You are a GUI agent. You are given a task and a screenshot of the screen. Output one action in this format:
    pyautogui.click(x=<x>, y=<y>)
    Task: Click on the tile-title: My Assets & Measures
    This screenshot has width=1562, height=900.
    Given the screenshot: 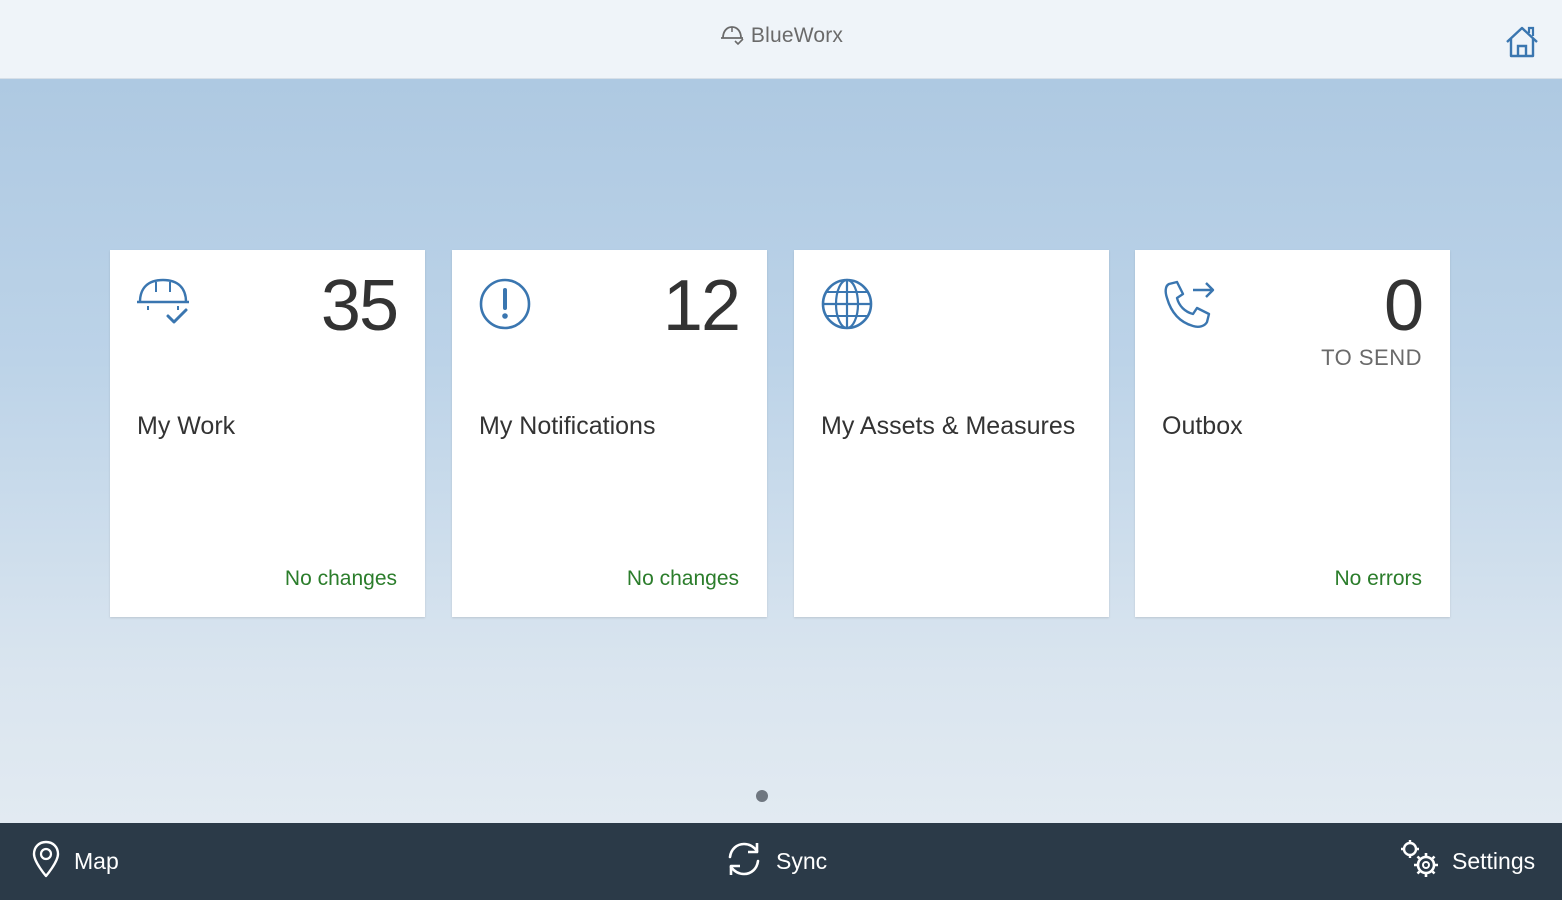 What is the action you would take?
    pyautogui.click(x=948, y=426)
    